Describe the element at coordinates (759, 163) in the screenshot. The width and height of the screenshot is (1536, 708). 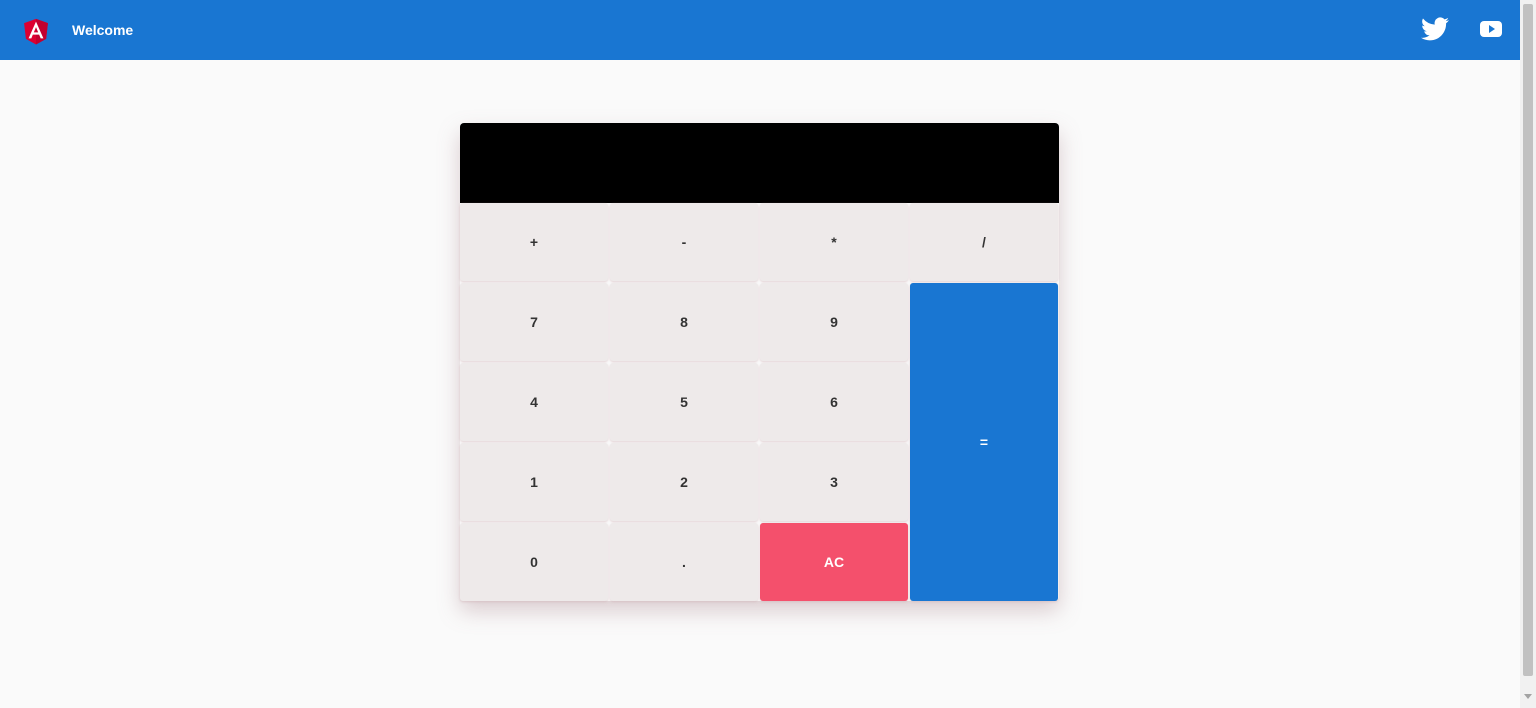
I see `calculator-display` at that location.